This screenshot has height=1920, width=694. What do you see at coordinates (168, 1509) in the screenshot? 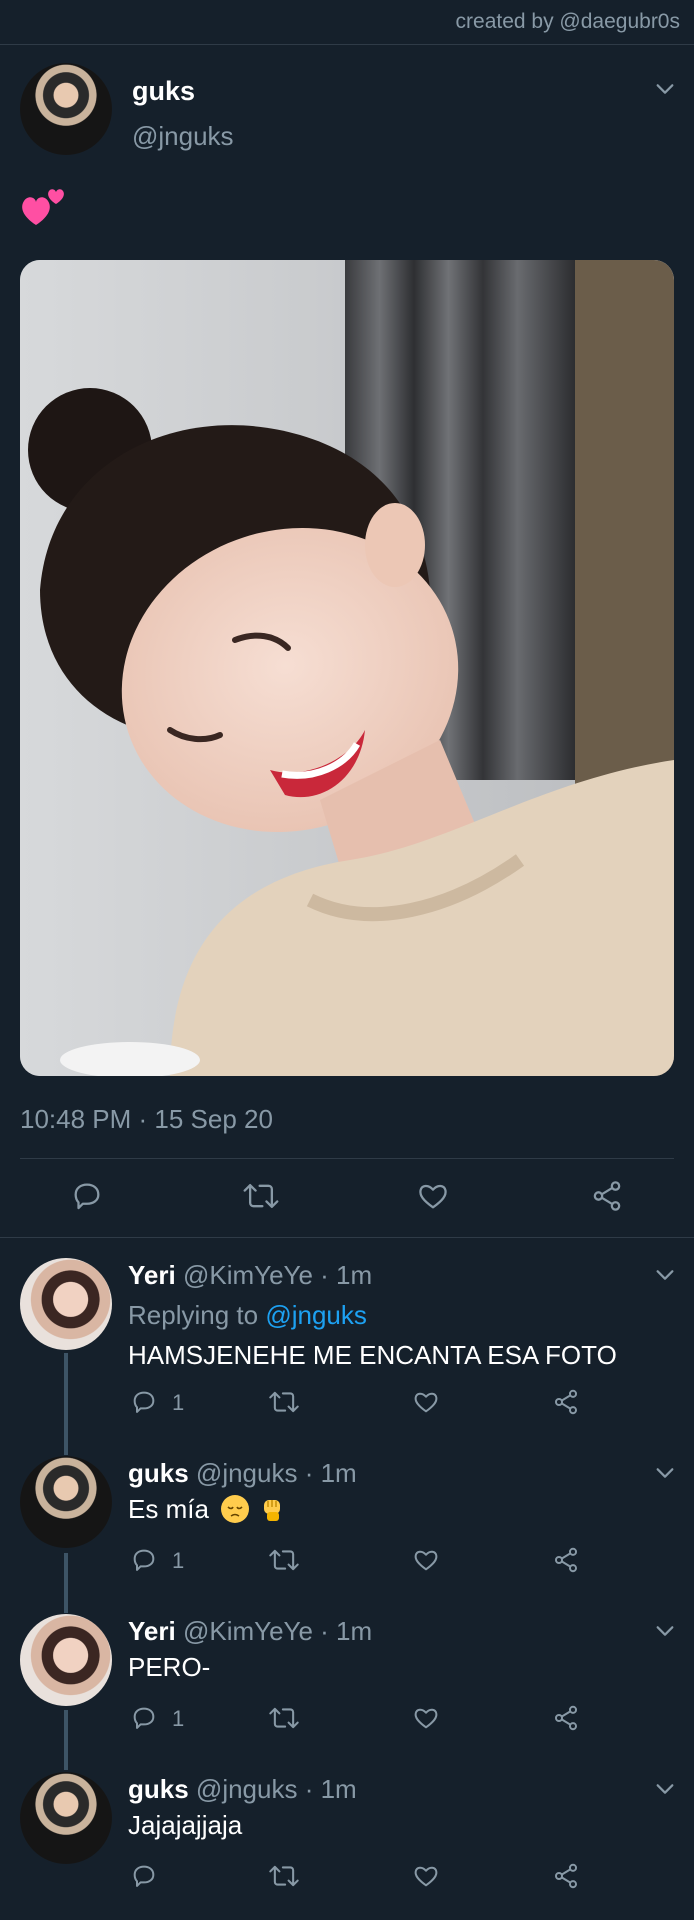
I see `reply-text: Es mía` at bounding box center [168, 1509].